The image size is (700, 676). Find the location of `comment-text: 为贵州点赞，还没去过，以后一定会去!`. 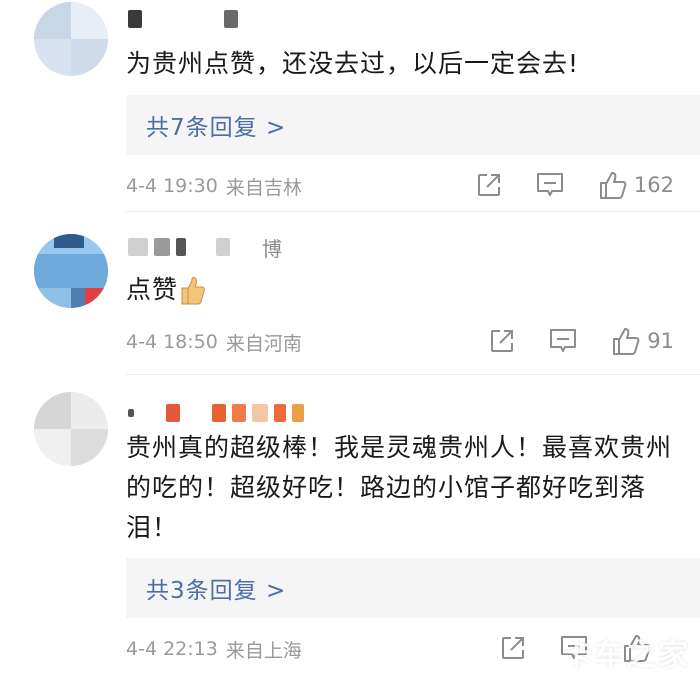

comment-text: 为贵州点赞，还没去过，以后一定会去! is located at coordinates (353, 63).